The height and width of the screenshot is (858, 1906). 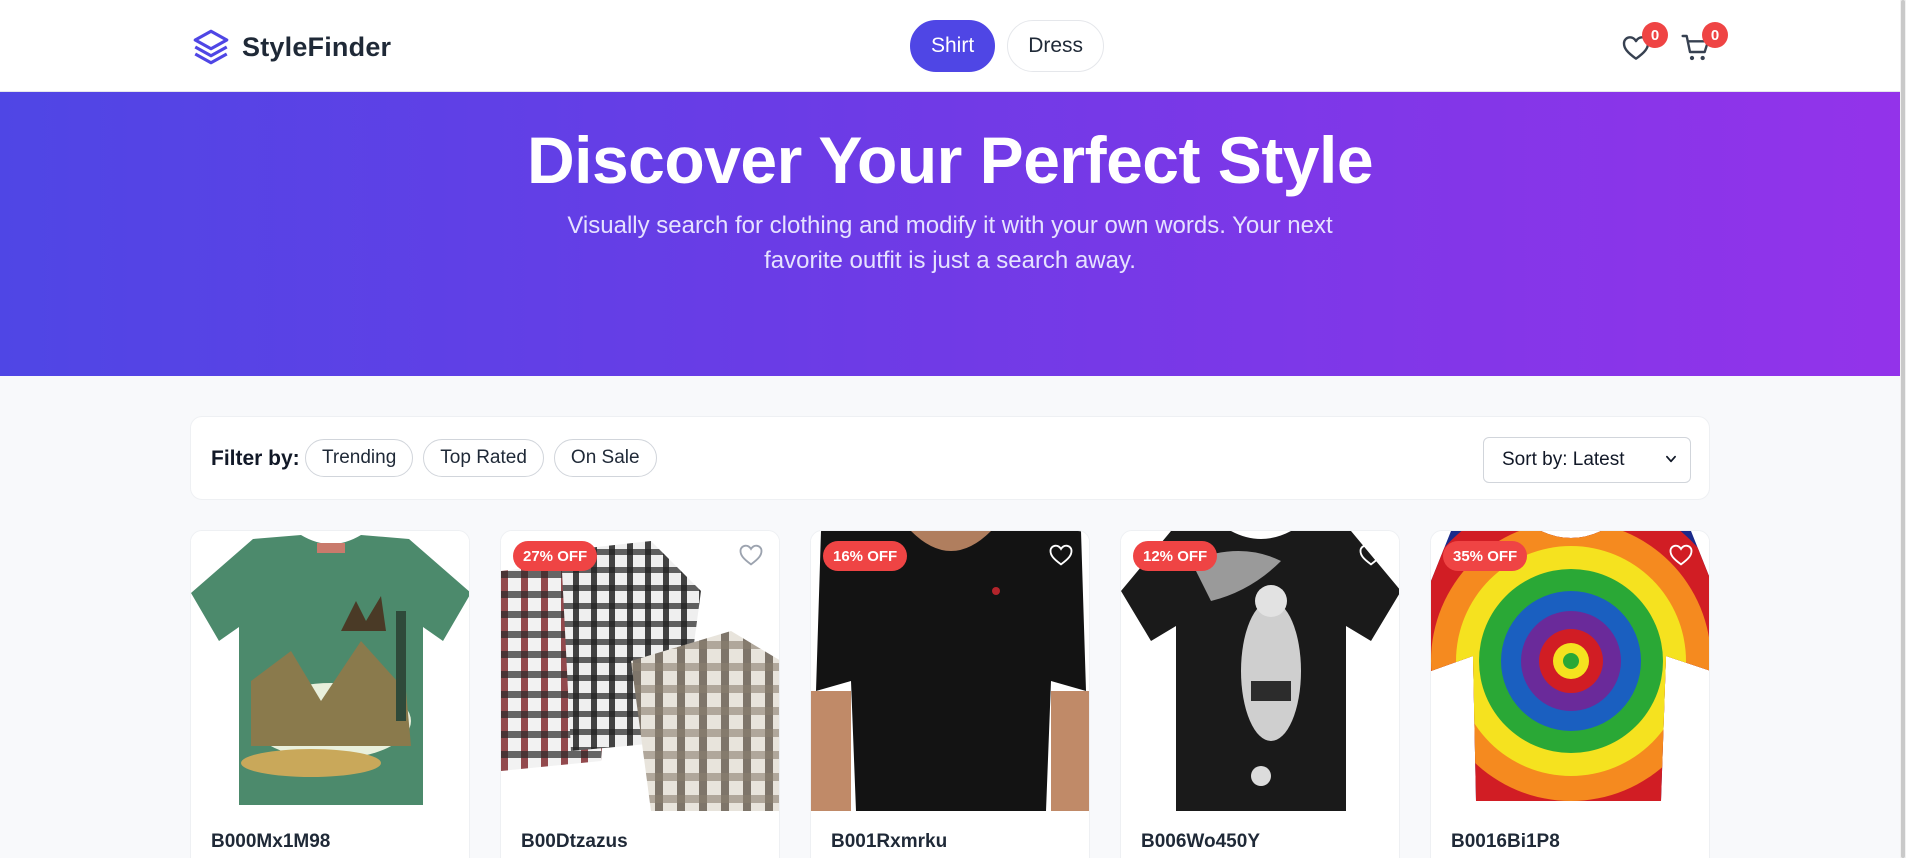 I want to click on category-tabs: Shirt Dress, so click(x=1007, y=46).